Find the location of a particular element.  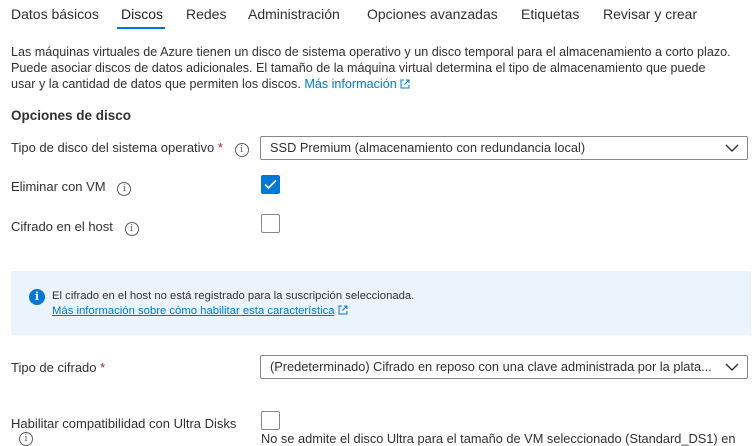

encryption-type-label: Tipo de cifrado * is located at coordinates (58, 367).